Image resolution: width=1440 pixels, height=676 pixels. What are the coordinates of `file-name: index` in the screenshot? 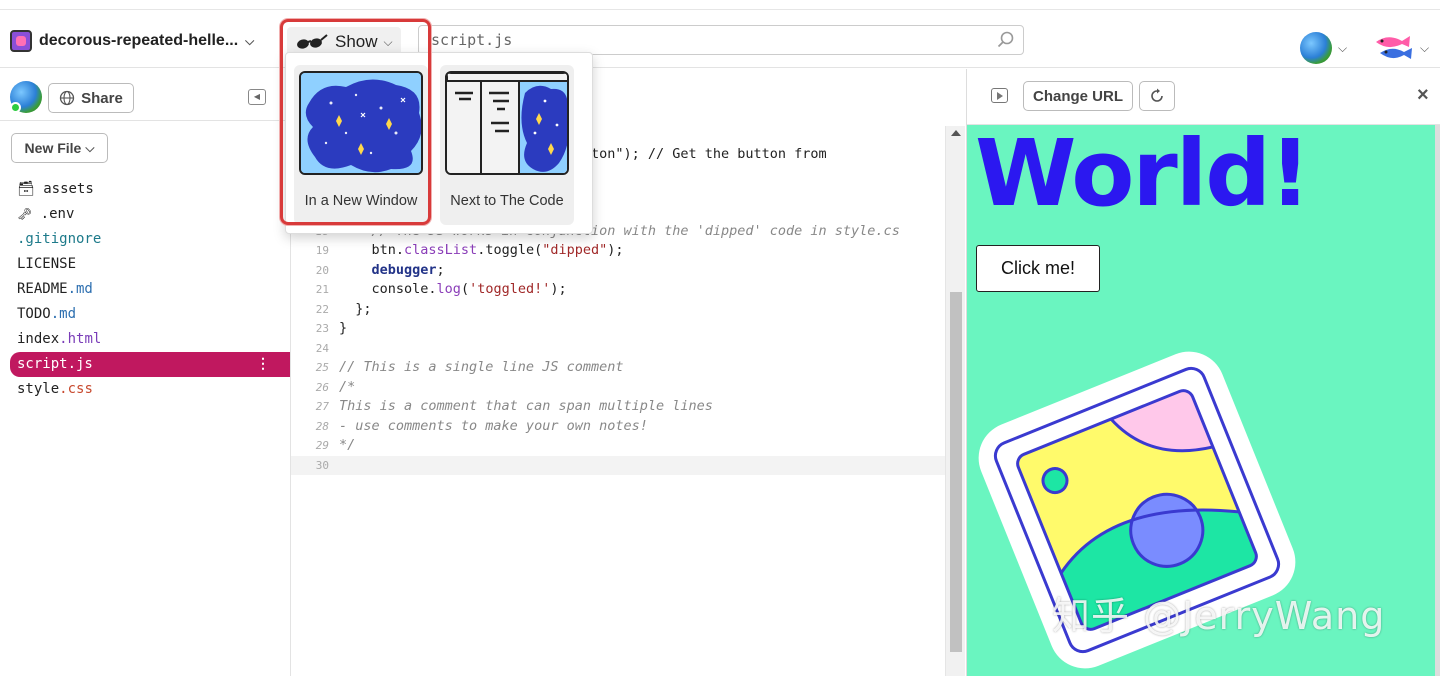 It's located at (38, 339).